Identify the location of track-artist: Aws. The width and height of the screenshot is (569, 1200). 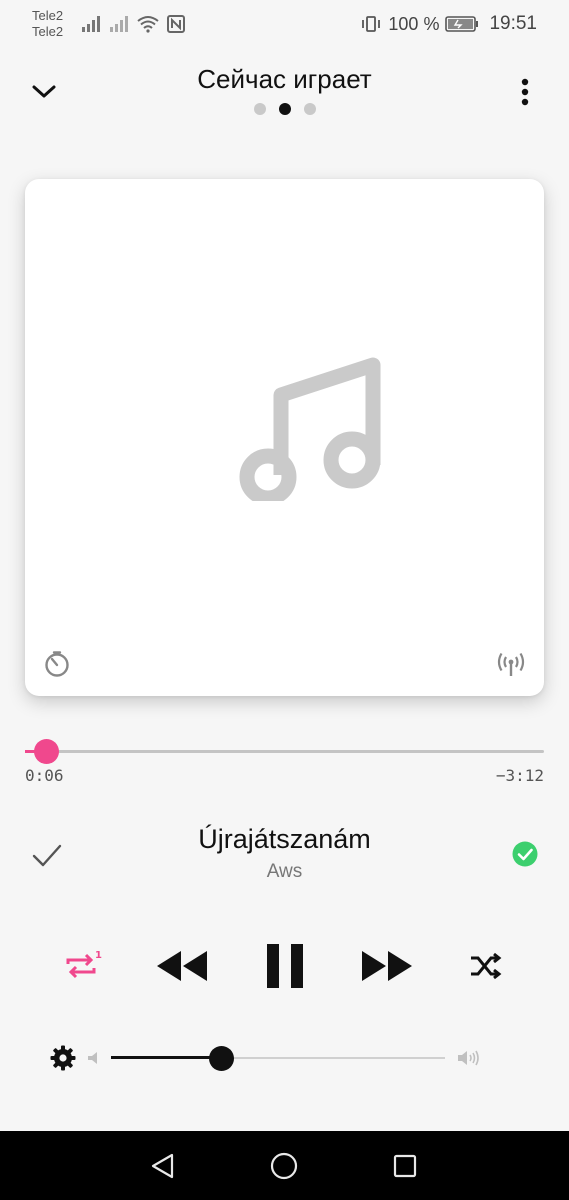
(284, 872).